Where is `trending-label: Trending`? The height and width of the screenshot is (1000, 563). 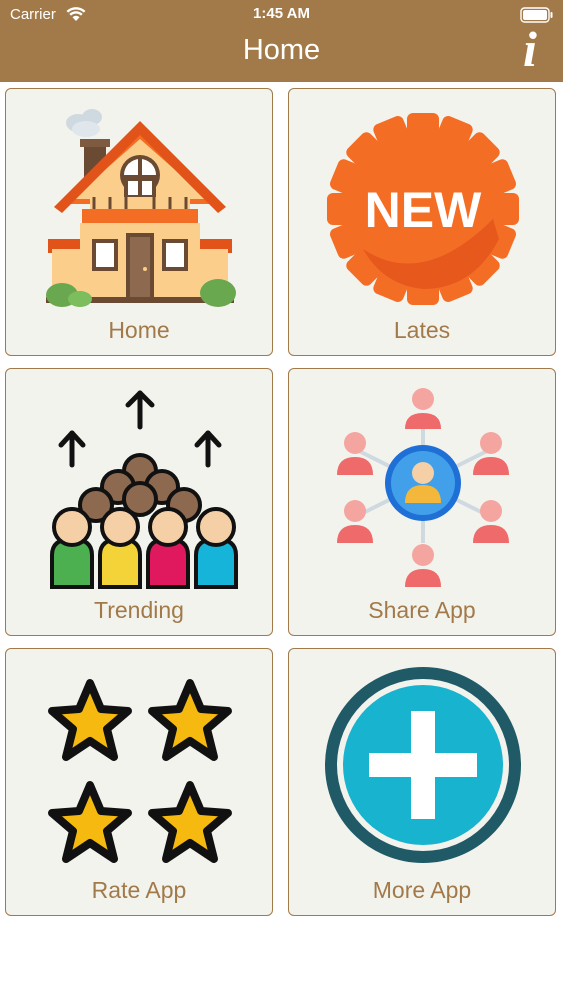
trending-label: Trending is located at coordinates (139, 610).